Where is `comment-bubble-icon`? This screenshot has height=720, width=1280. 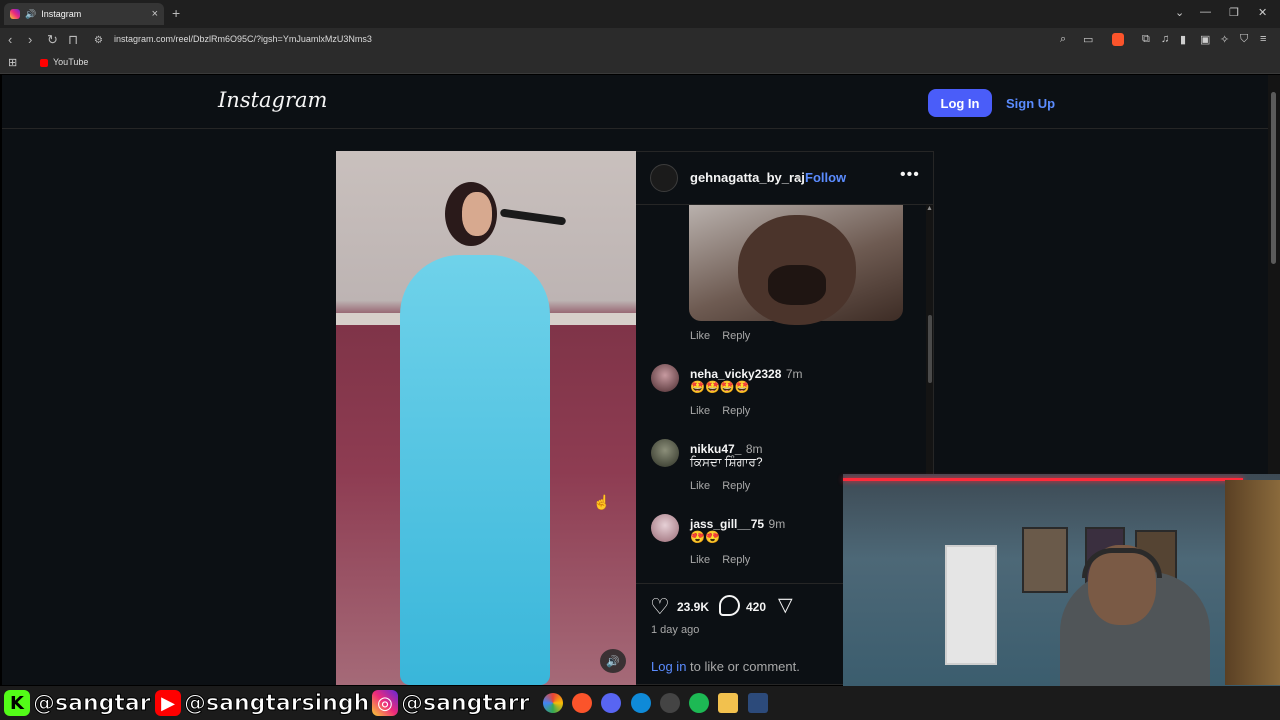
comment-bubble-icon is located at coordinates (729, 605).